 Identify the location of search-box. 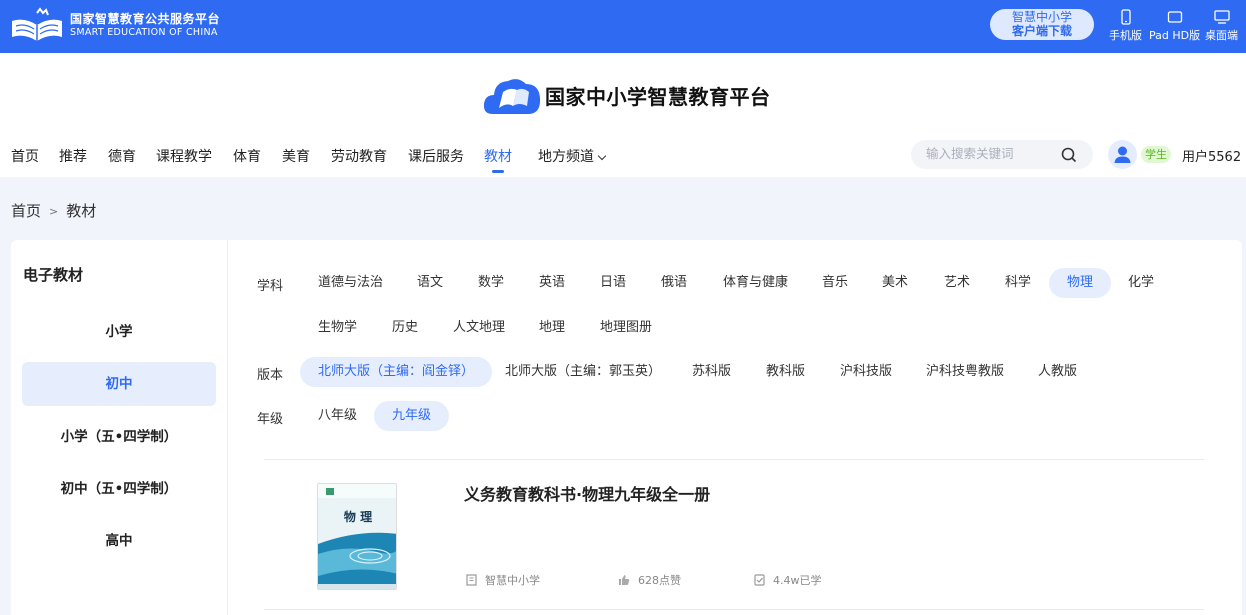
(1002, 154).